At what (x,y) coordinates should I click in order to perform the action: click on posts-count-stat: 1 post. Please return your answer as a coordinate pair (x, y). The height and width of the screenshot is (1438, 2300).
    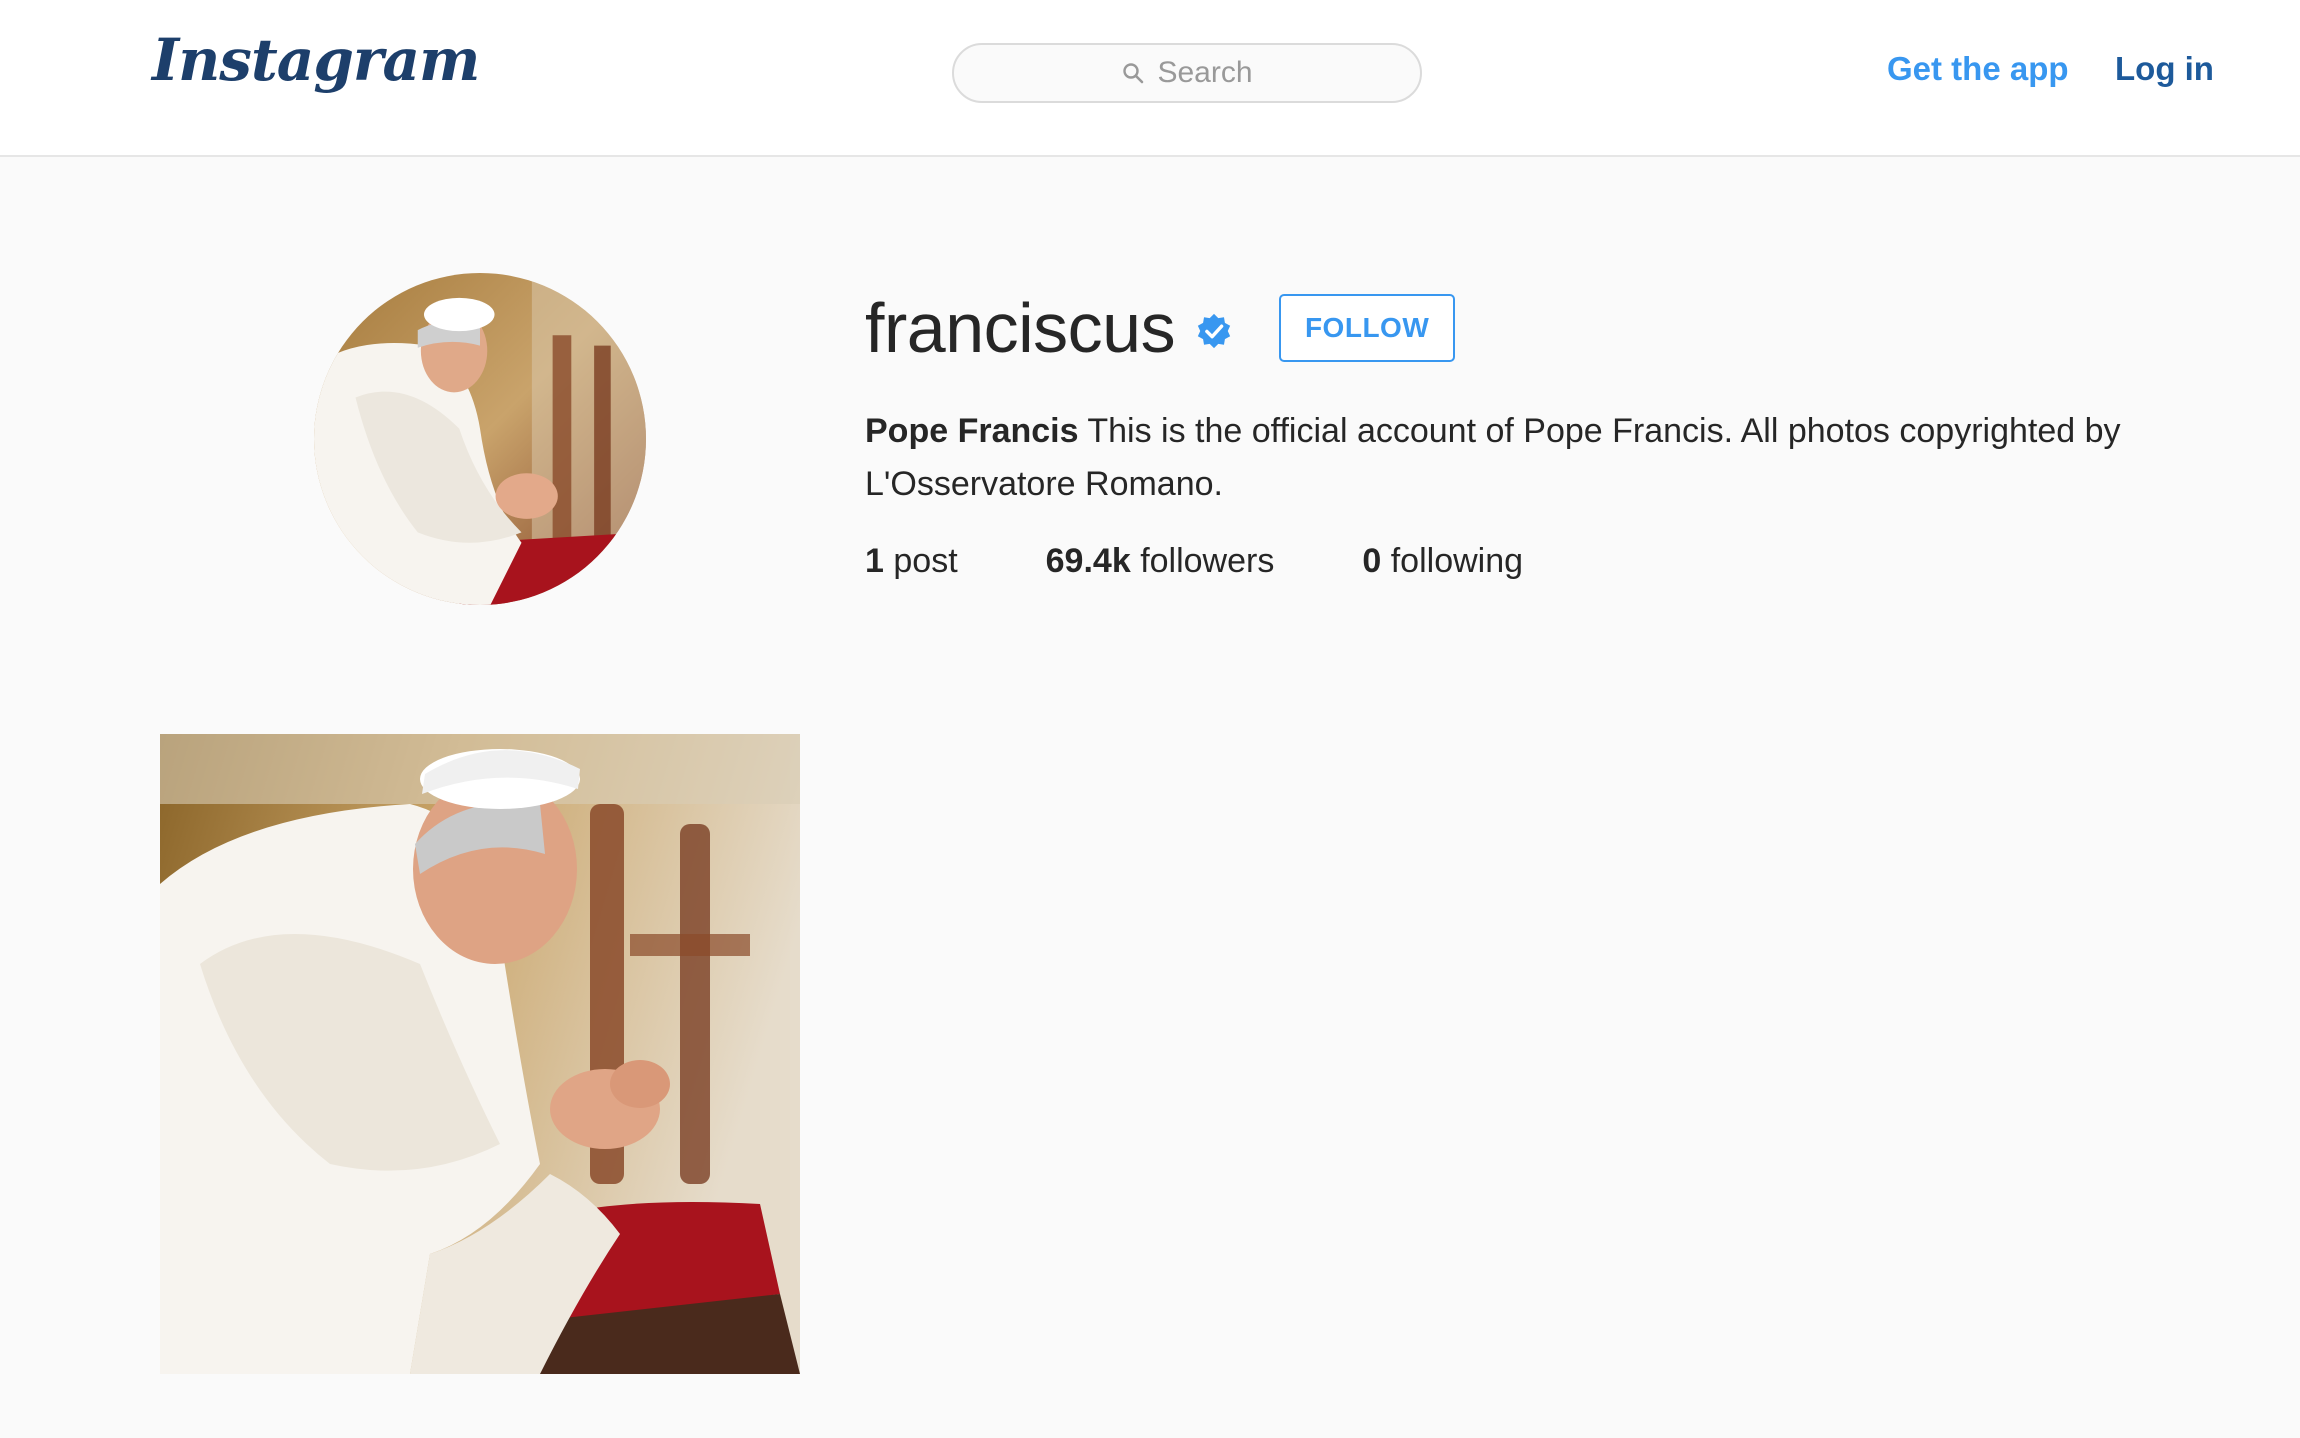
    Looking at the image, I should click on (911, 561).